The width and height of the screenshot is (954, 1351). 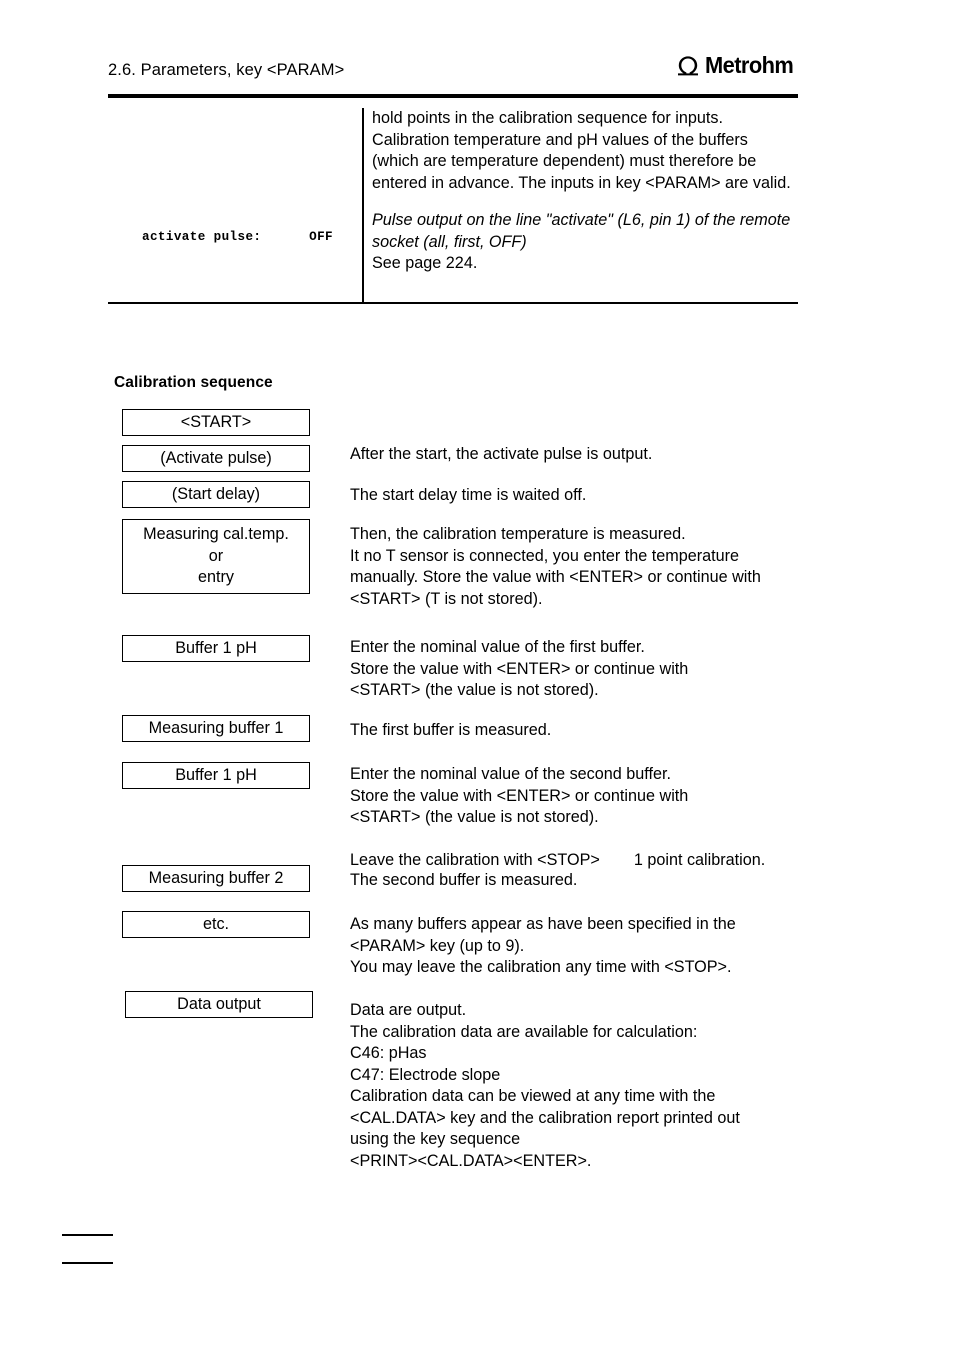 I want to click on footer-rule-bottom, so click(x=87, y=1263).